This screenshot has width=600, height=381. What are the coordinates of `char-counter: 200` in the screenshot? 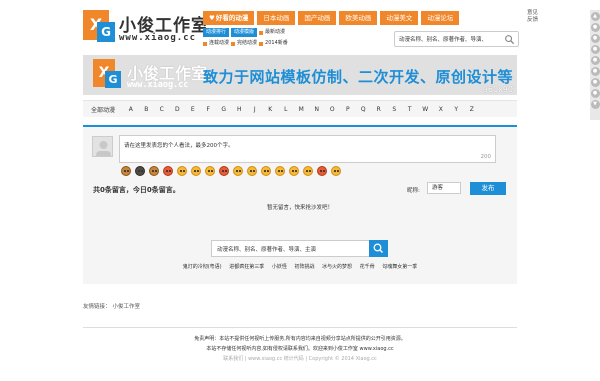 It's located at (486, 157).